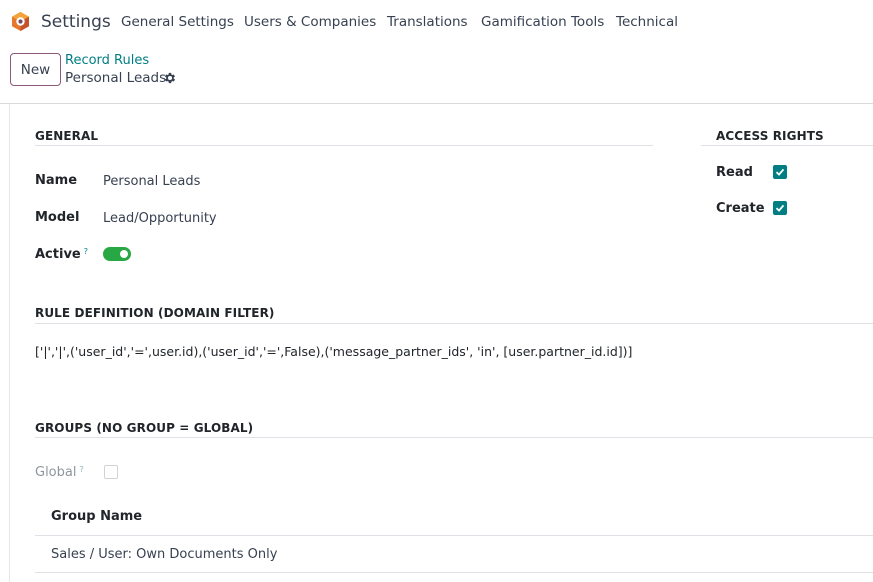 The image size is (873, 582). I want to click on section-title-rule-definition: RULE DEFINITION (DOMAIN FILTER), so click(155, 313).